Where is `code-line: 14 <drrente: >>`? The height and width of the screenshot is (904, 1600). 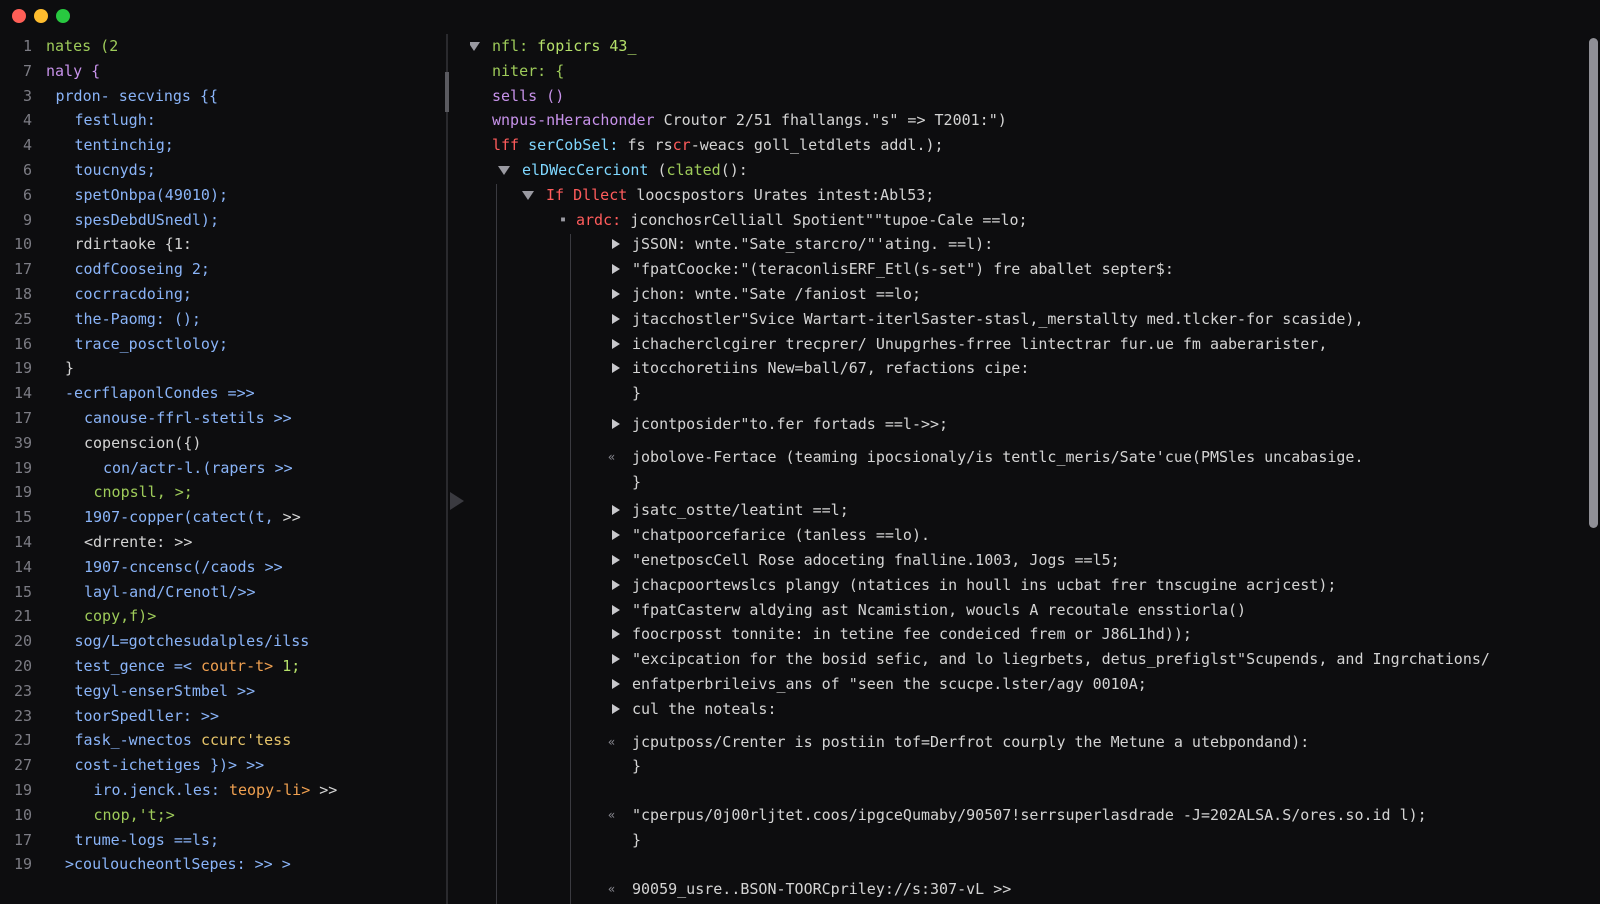
code-line: 14 <drrente: >> is located at coordinates (220, 542).